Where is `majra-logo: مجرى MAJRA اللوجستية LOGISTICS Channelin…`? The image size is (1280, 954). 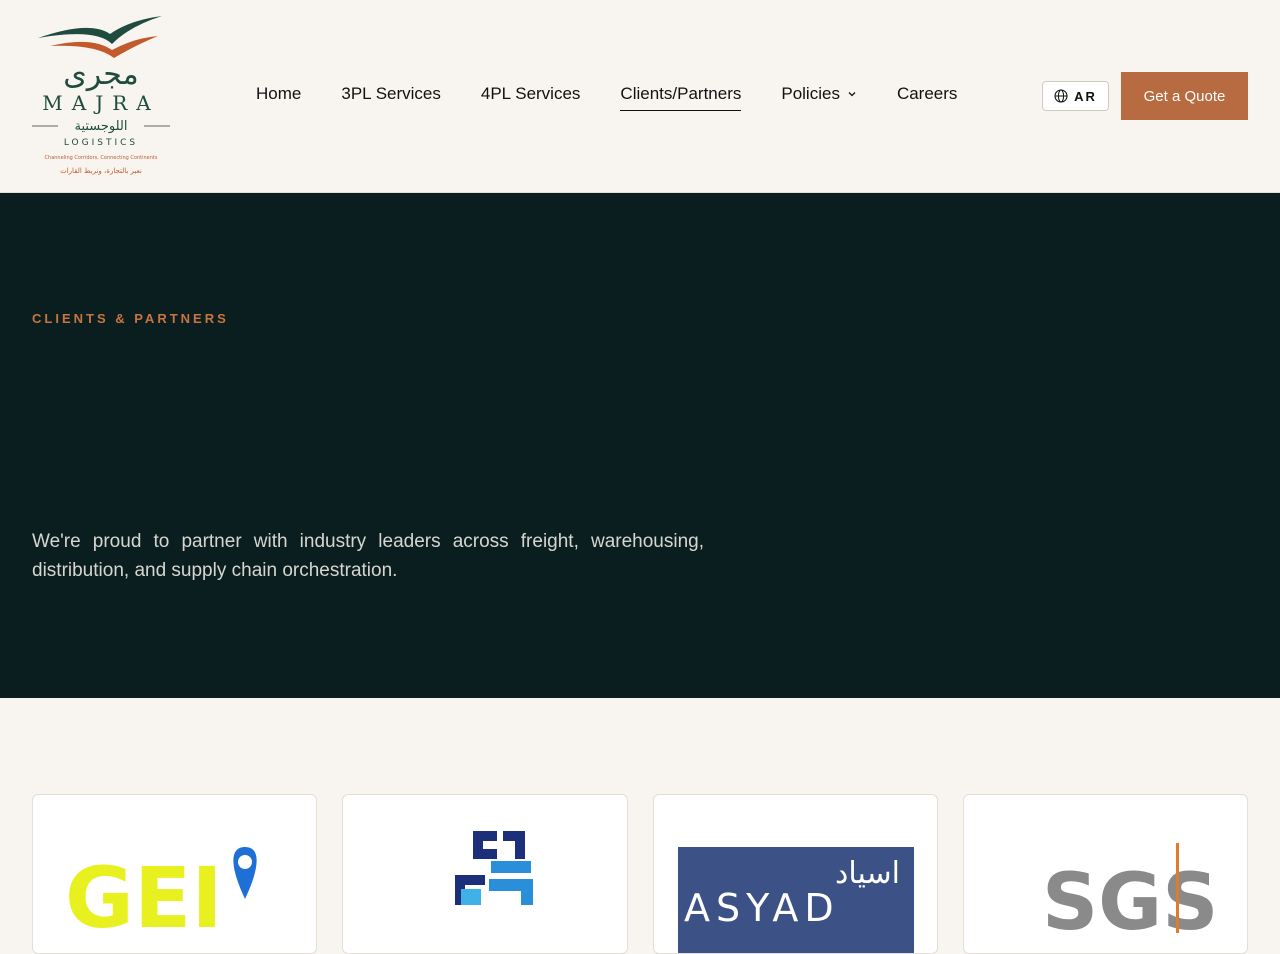
majra-logo: مجرى MAJRA اللوجستية LOGISTICS Channelin… is located at coordinates (101, 96).